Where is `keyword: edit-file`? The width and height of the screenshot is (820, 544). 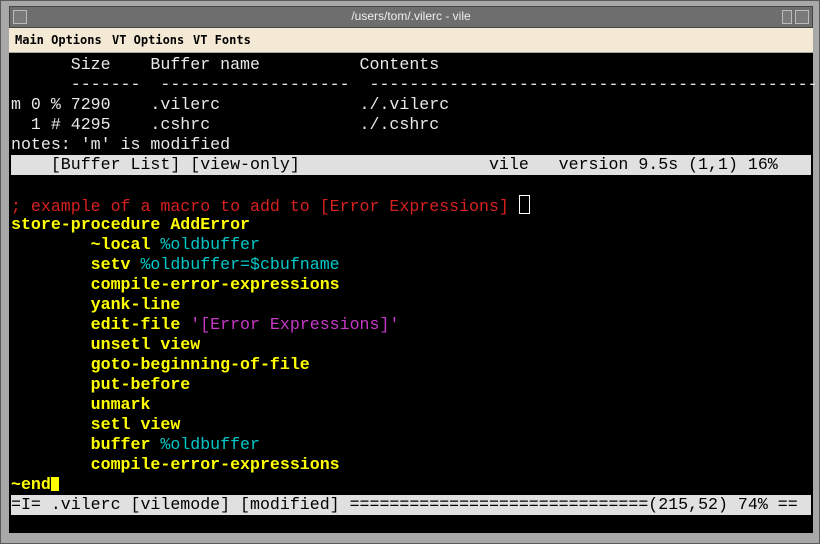
keyword: edit-file is located at coordinates (101, 324).